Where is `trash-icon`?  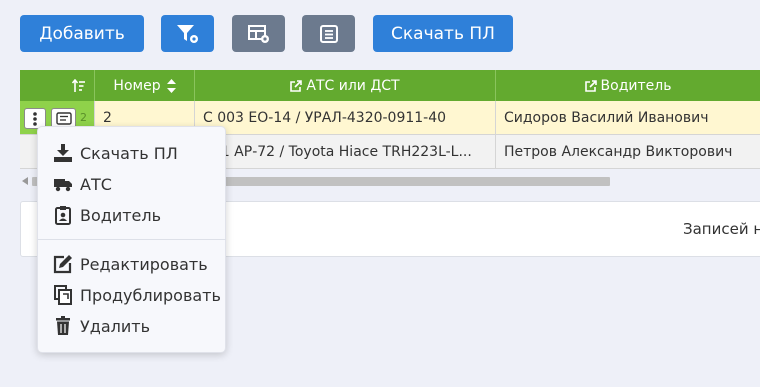 trash-icon is located at coordinates (63, 326).